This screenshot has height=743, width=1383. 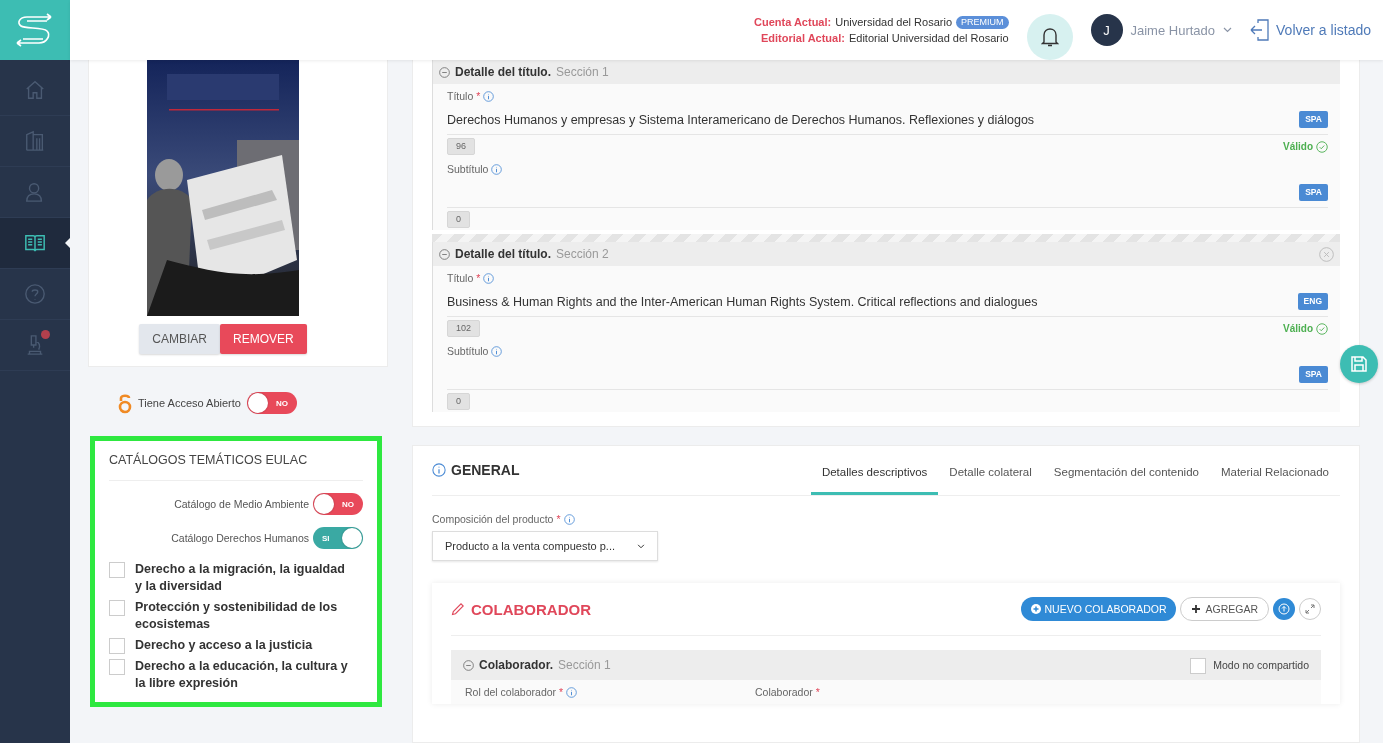 I want to click on expand-button, so click(x=1310, y=609).